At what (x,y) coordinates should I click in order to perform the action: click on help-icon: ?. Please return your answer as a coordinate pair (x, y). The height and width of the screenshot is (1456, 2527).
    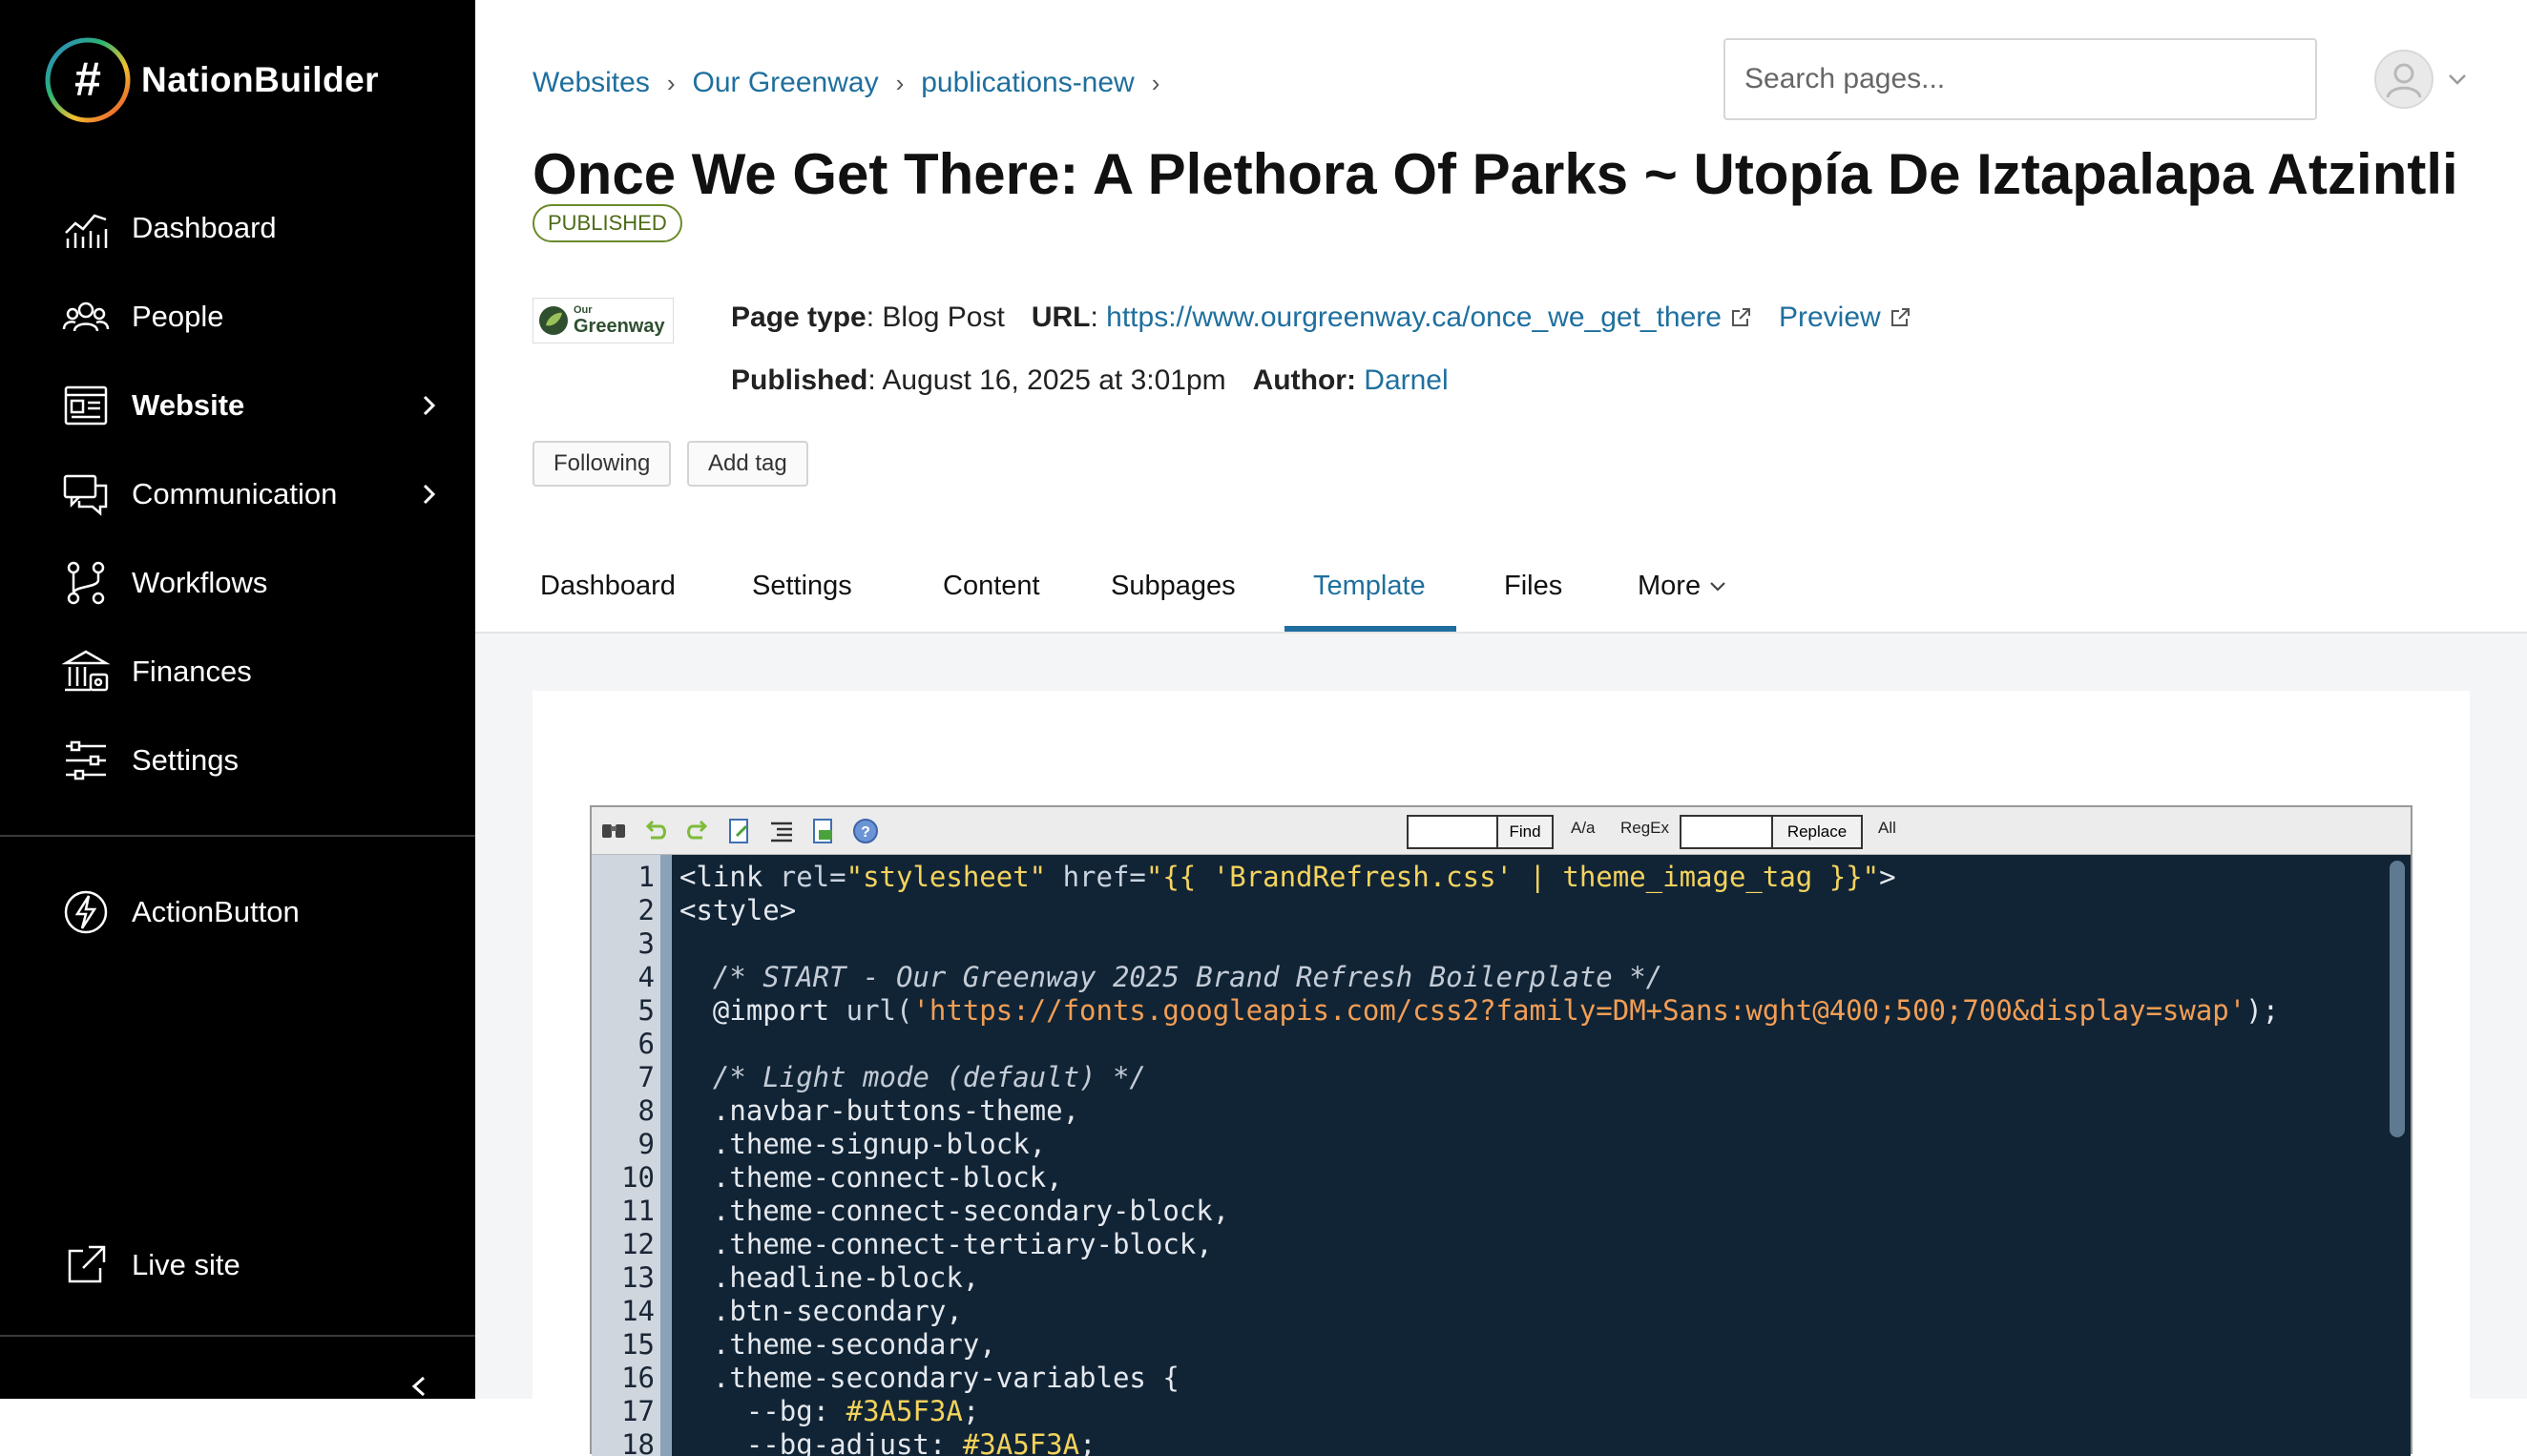
    Looking at the image, I should click on (866, 831).